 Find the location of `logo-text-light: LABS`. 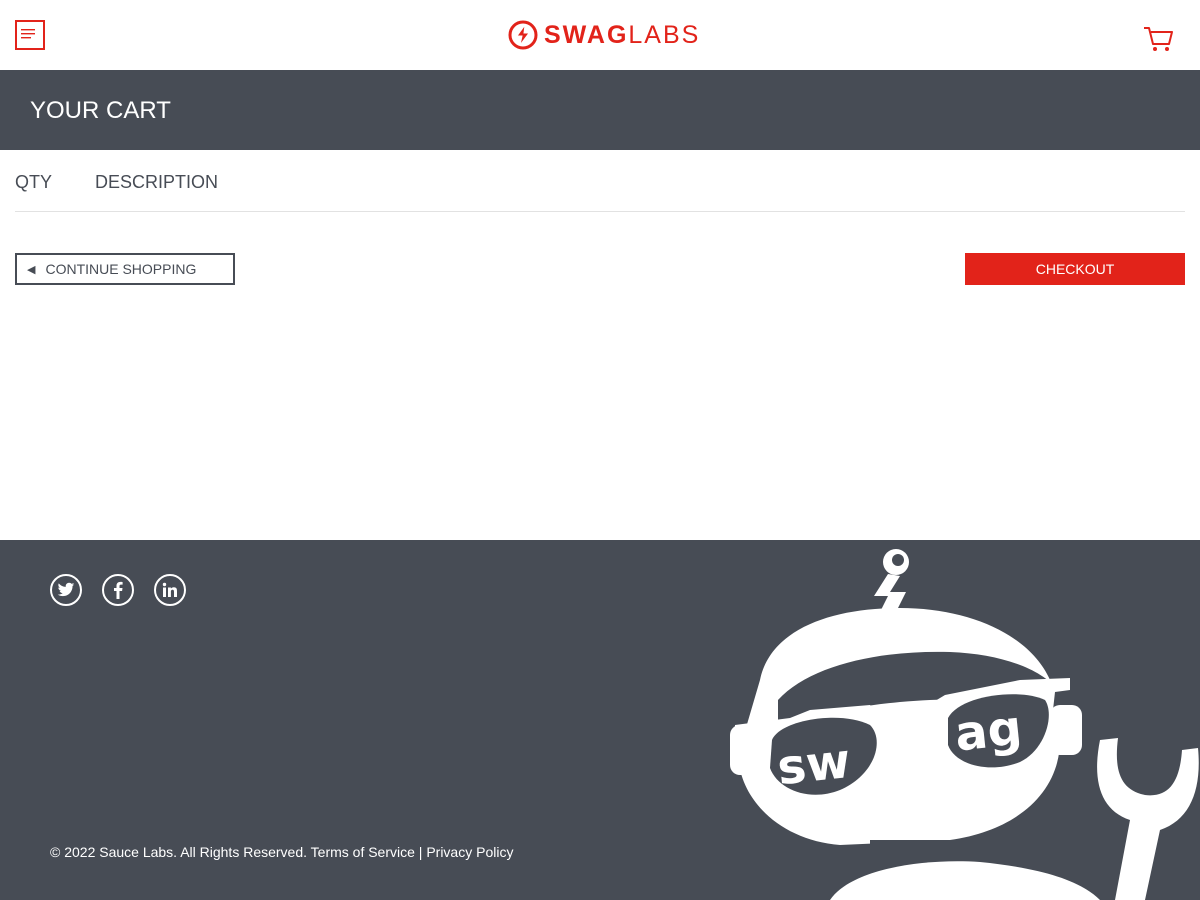

logo-text-light: LABS is located at coordinates (664, 35).